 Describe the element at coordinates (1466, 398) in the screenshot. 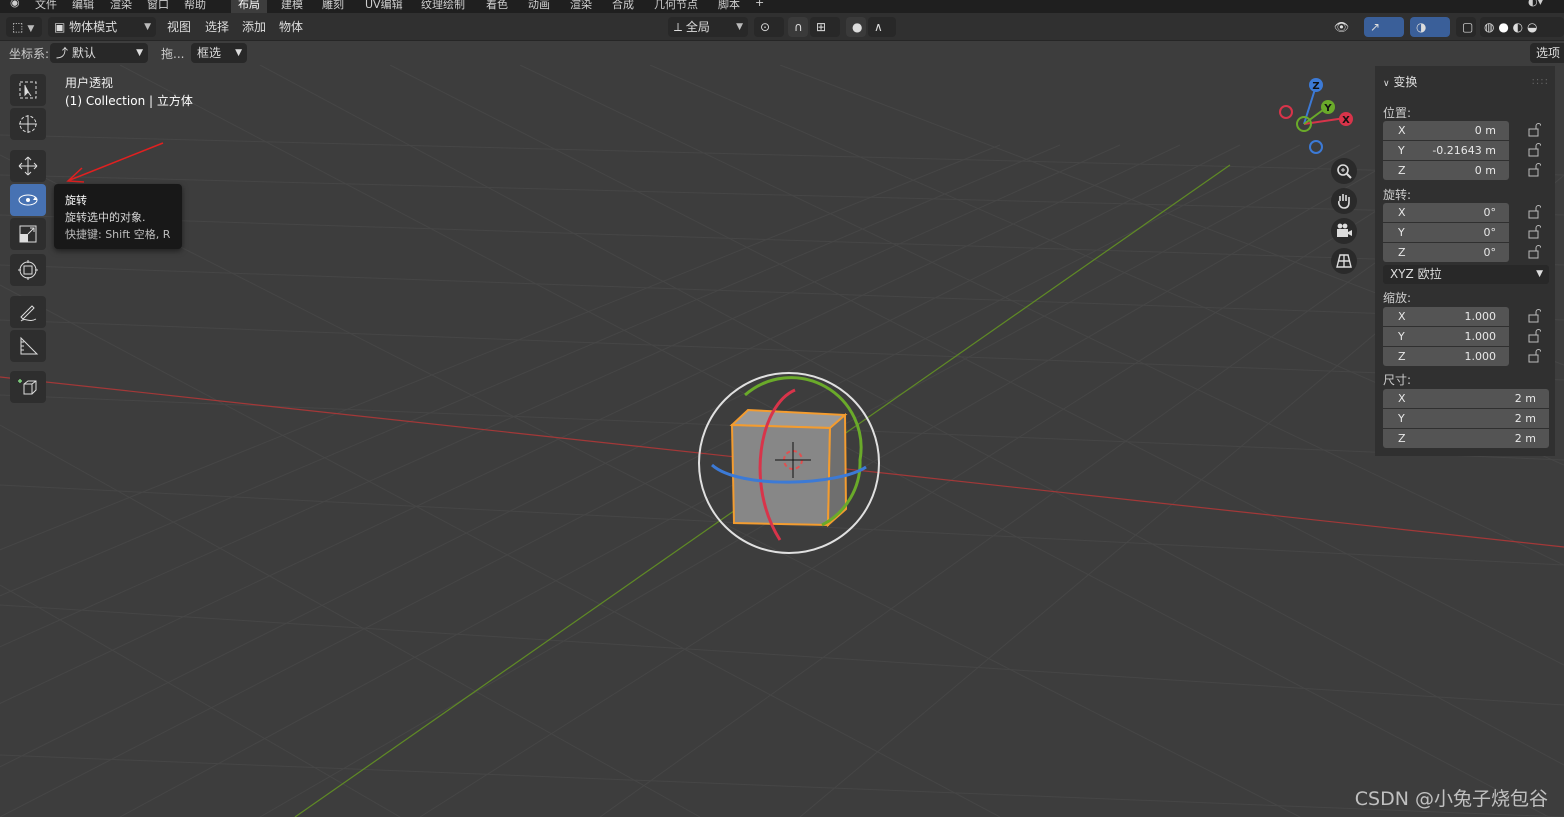

I see `dimension-x-field: X 2 m` at that location.